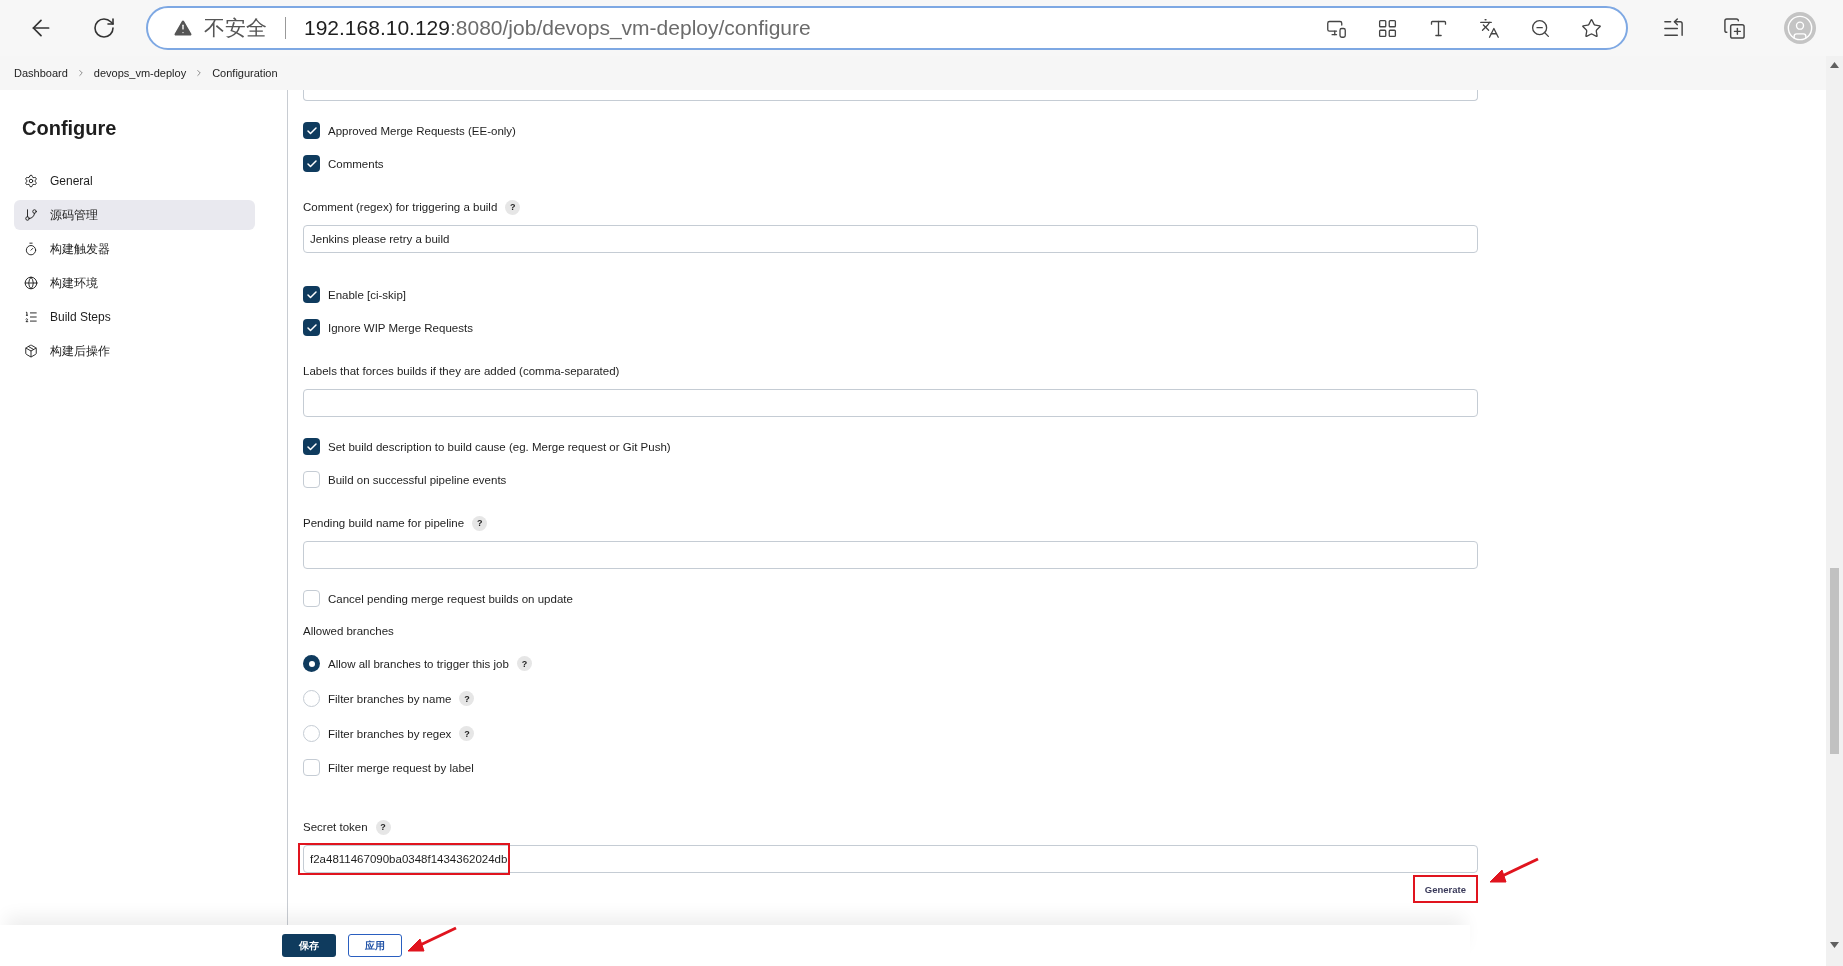  Describe the element at coordinates (417, 479) in the screenshot. I see `checkbox-label: Build on successful pipeline events` at that location.